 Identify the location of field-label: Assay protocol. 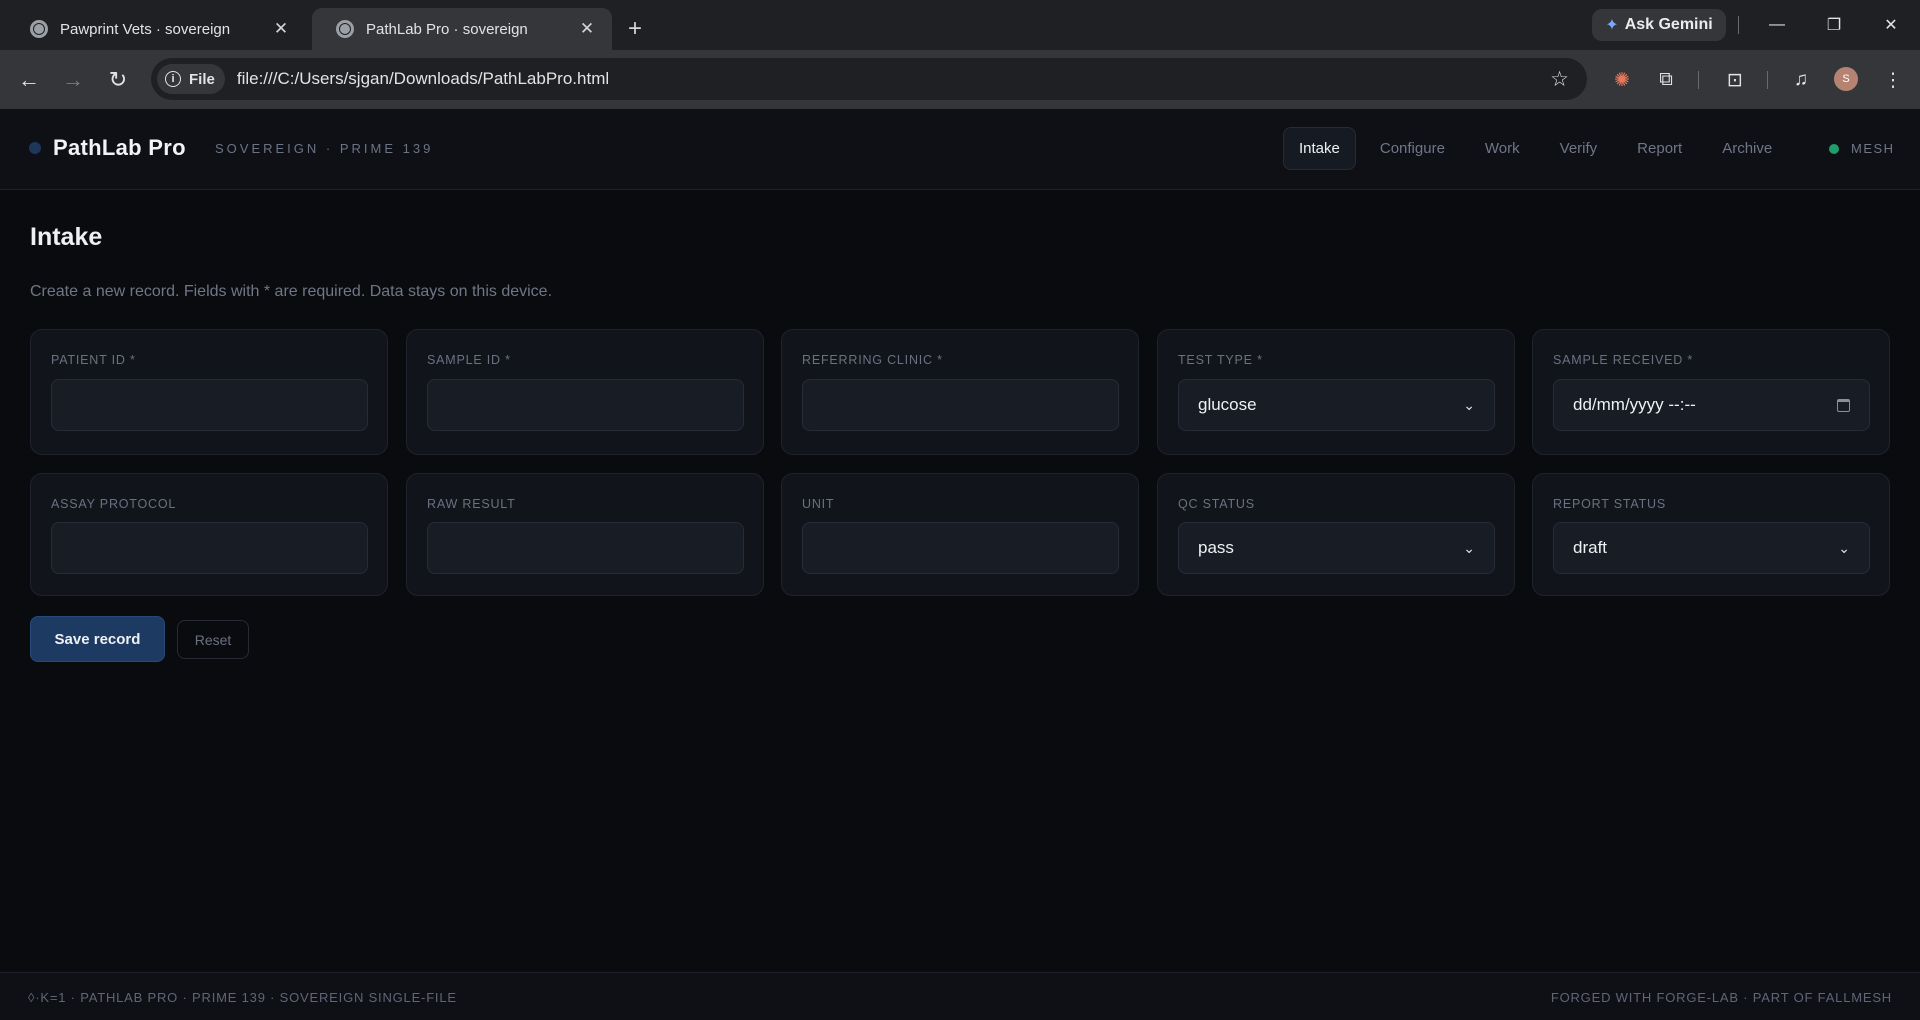
(114, 504).